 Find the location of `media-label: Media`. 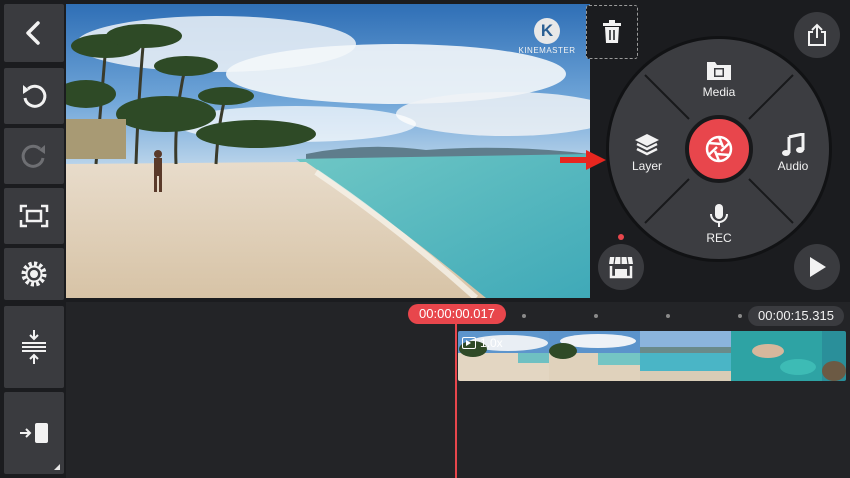

media-label: Media is located at coordinates (719, 92).